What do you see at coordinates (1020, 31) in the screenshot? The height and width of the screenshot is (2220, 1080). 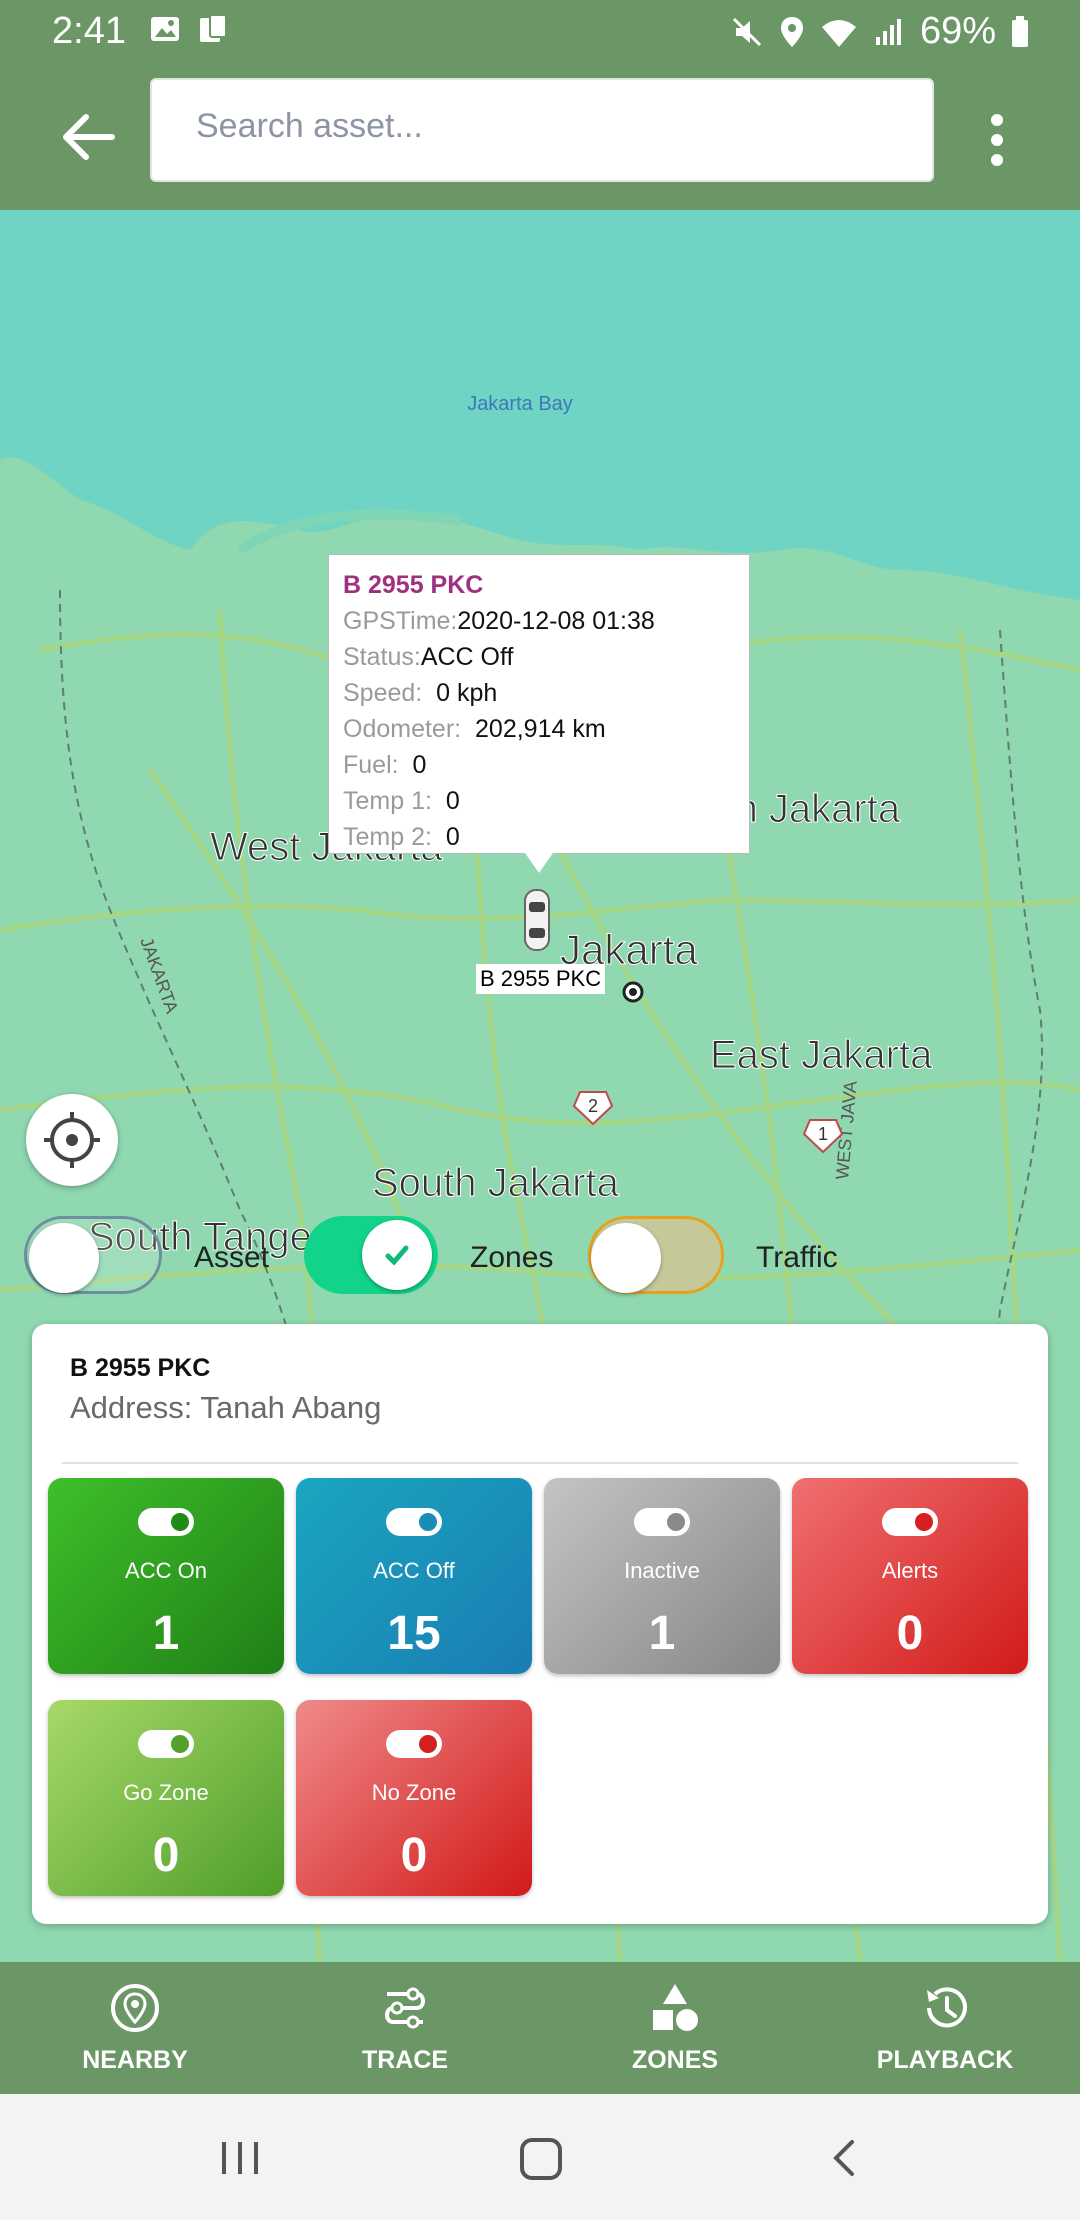 I see `battery-icon` at bounding box center [1020, 31].